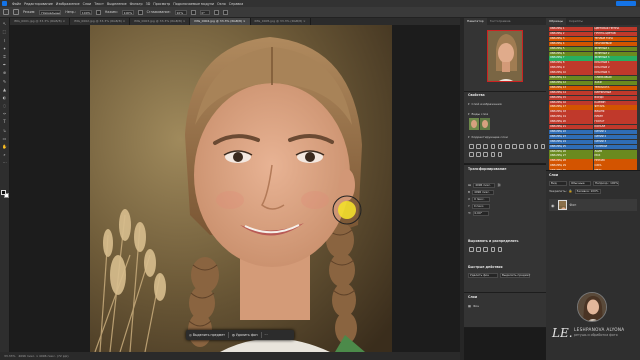  What do you see at coordinates (615, 48) in the screenshot?
I see `swatch-cell: ЗЕЛЕНЫЙ 1` at bounding box center [615, 48].